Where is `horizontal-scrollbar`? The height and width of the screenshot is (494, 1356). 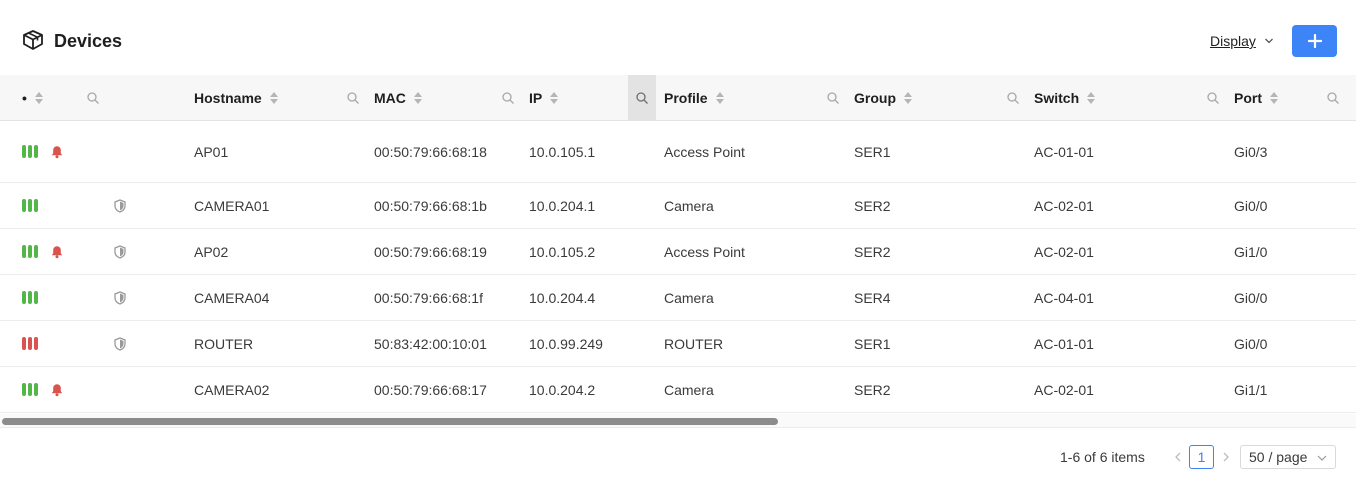
horizontal-scrollbar is located at coordinates (678, 421).